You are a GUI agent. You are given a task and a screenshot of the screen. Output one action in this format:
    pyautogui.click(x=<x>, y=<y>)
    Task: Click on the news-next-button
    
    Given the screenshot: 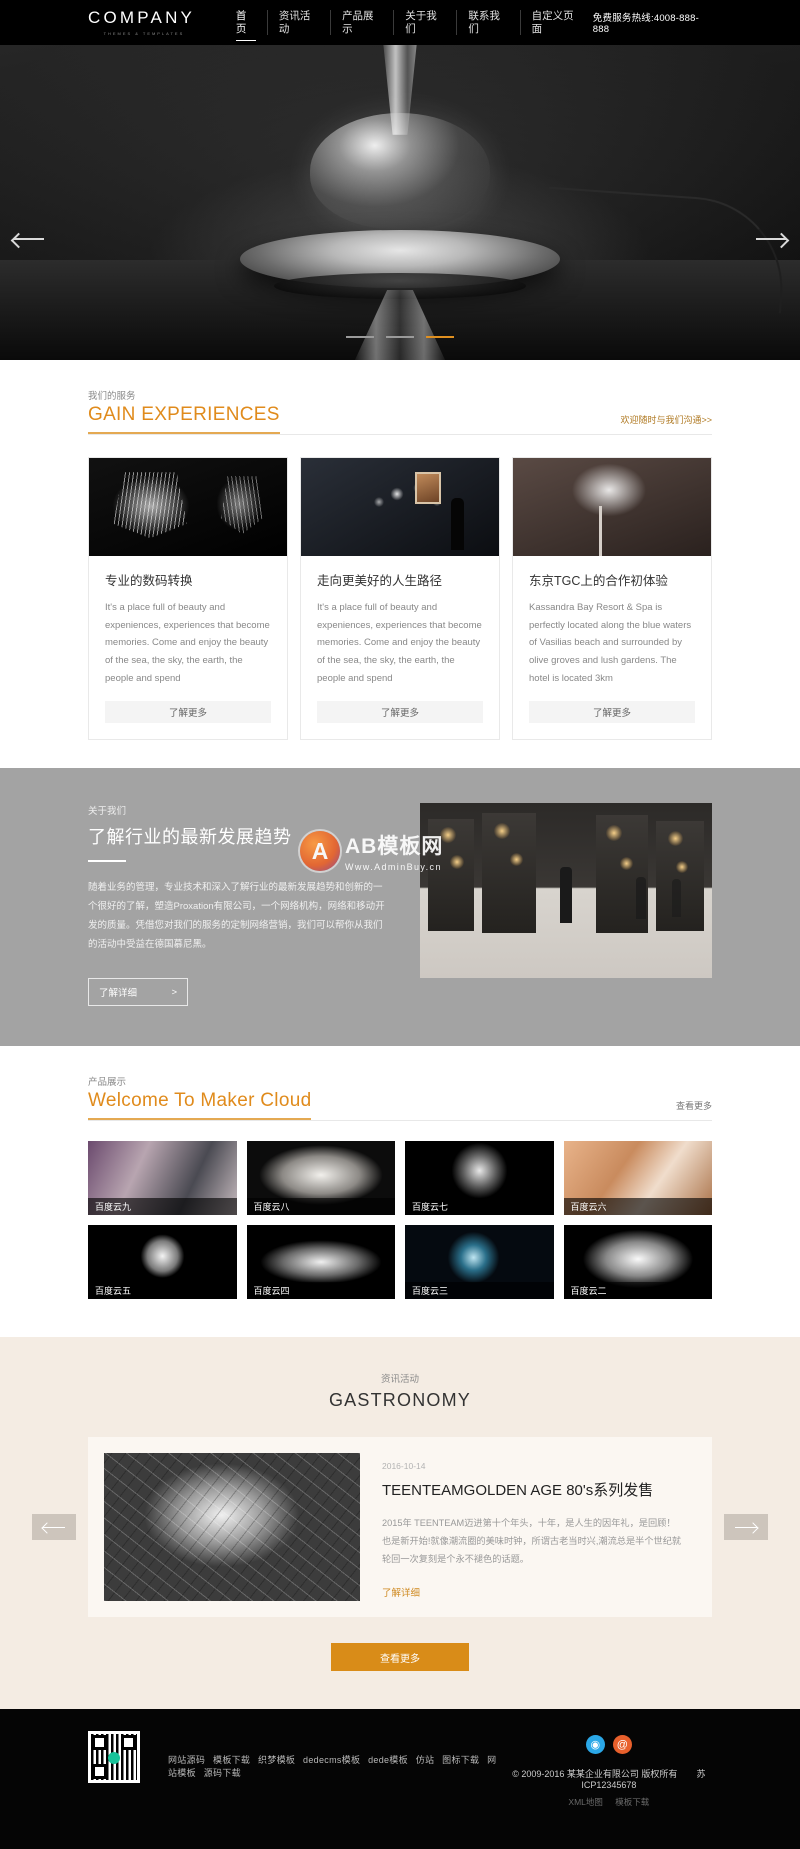 What is the action you would take?
    pyautogui.click(x=746, y=1527)
    